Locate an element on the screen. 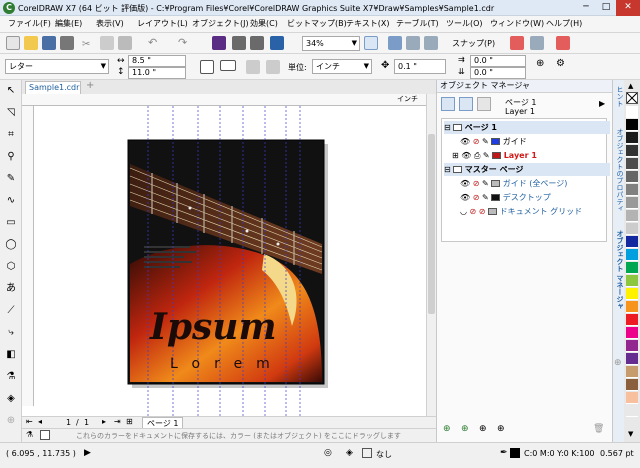 The height and width of the screenshot is (468, 640). nudge-distance-input: 0.1 " is located at coordinates (420, 66).